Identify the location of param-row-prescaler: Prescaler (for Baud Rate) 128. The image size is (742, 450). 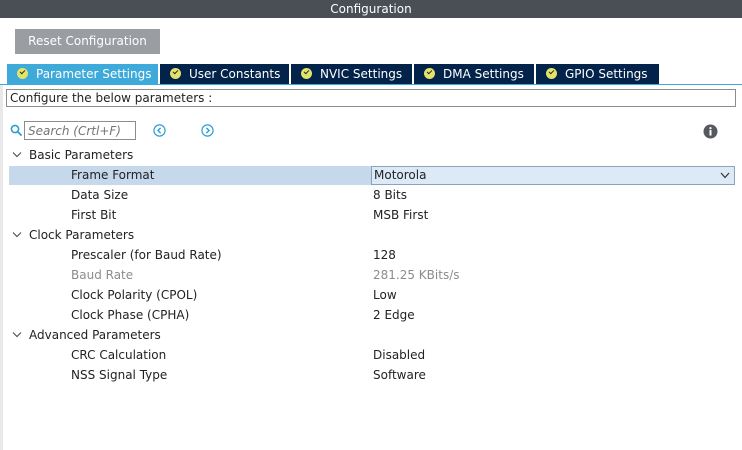
(372, 255).